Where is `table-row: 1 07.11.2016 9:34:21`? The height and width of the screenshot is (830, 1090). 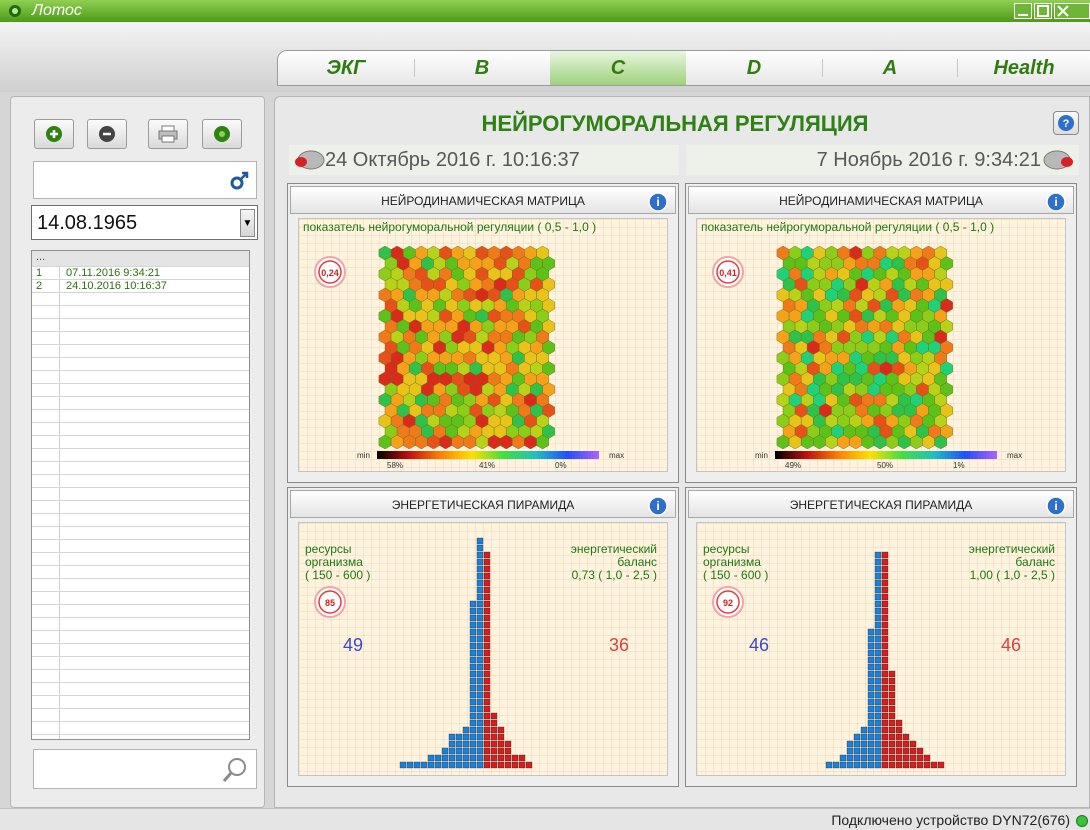
table-row: 1 07.11.2016 9:34:21 is located at coordinates (140, 273).